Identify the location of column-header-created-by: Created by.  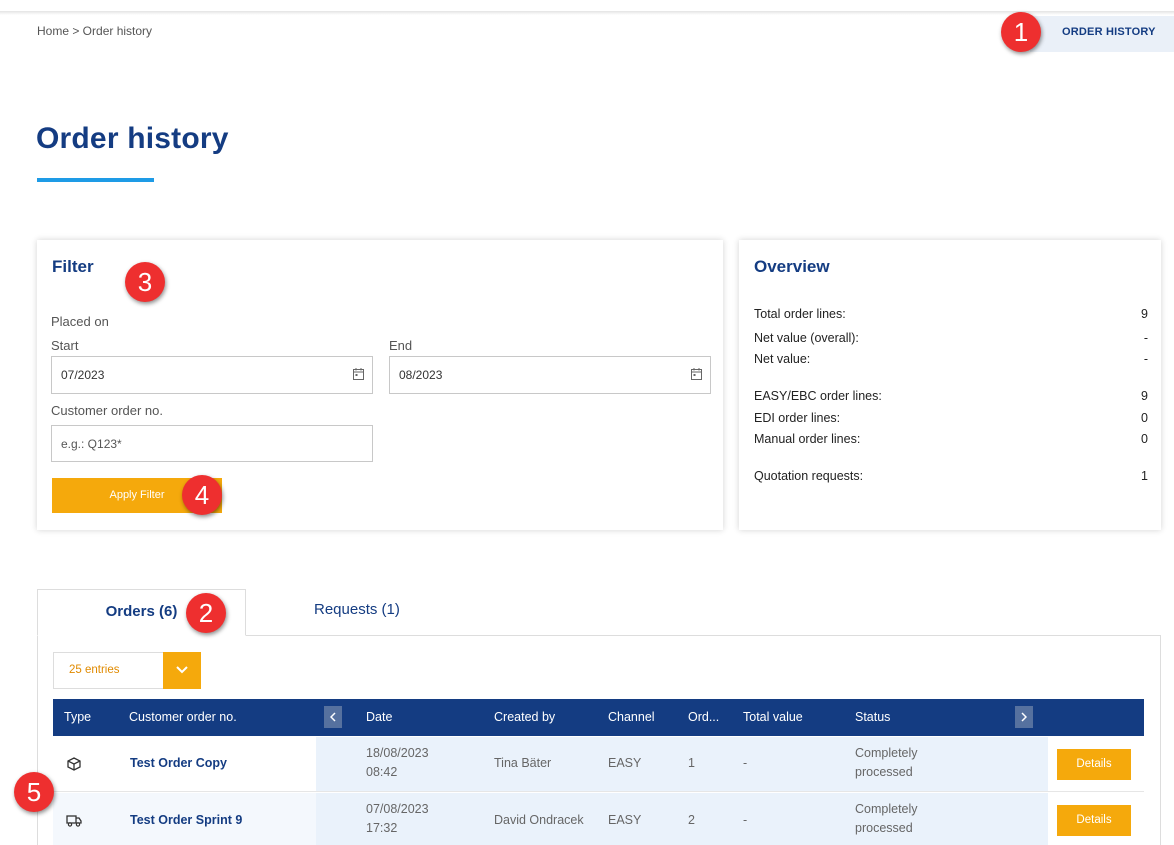
(524, 717).